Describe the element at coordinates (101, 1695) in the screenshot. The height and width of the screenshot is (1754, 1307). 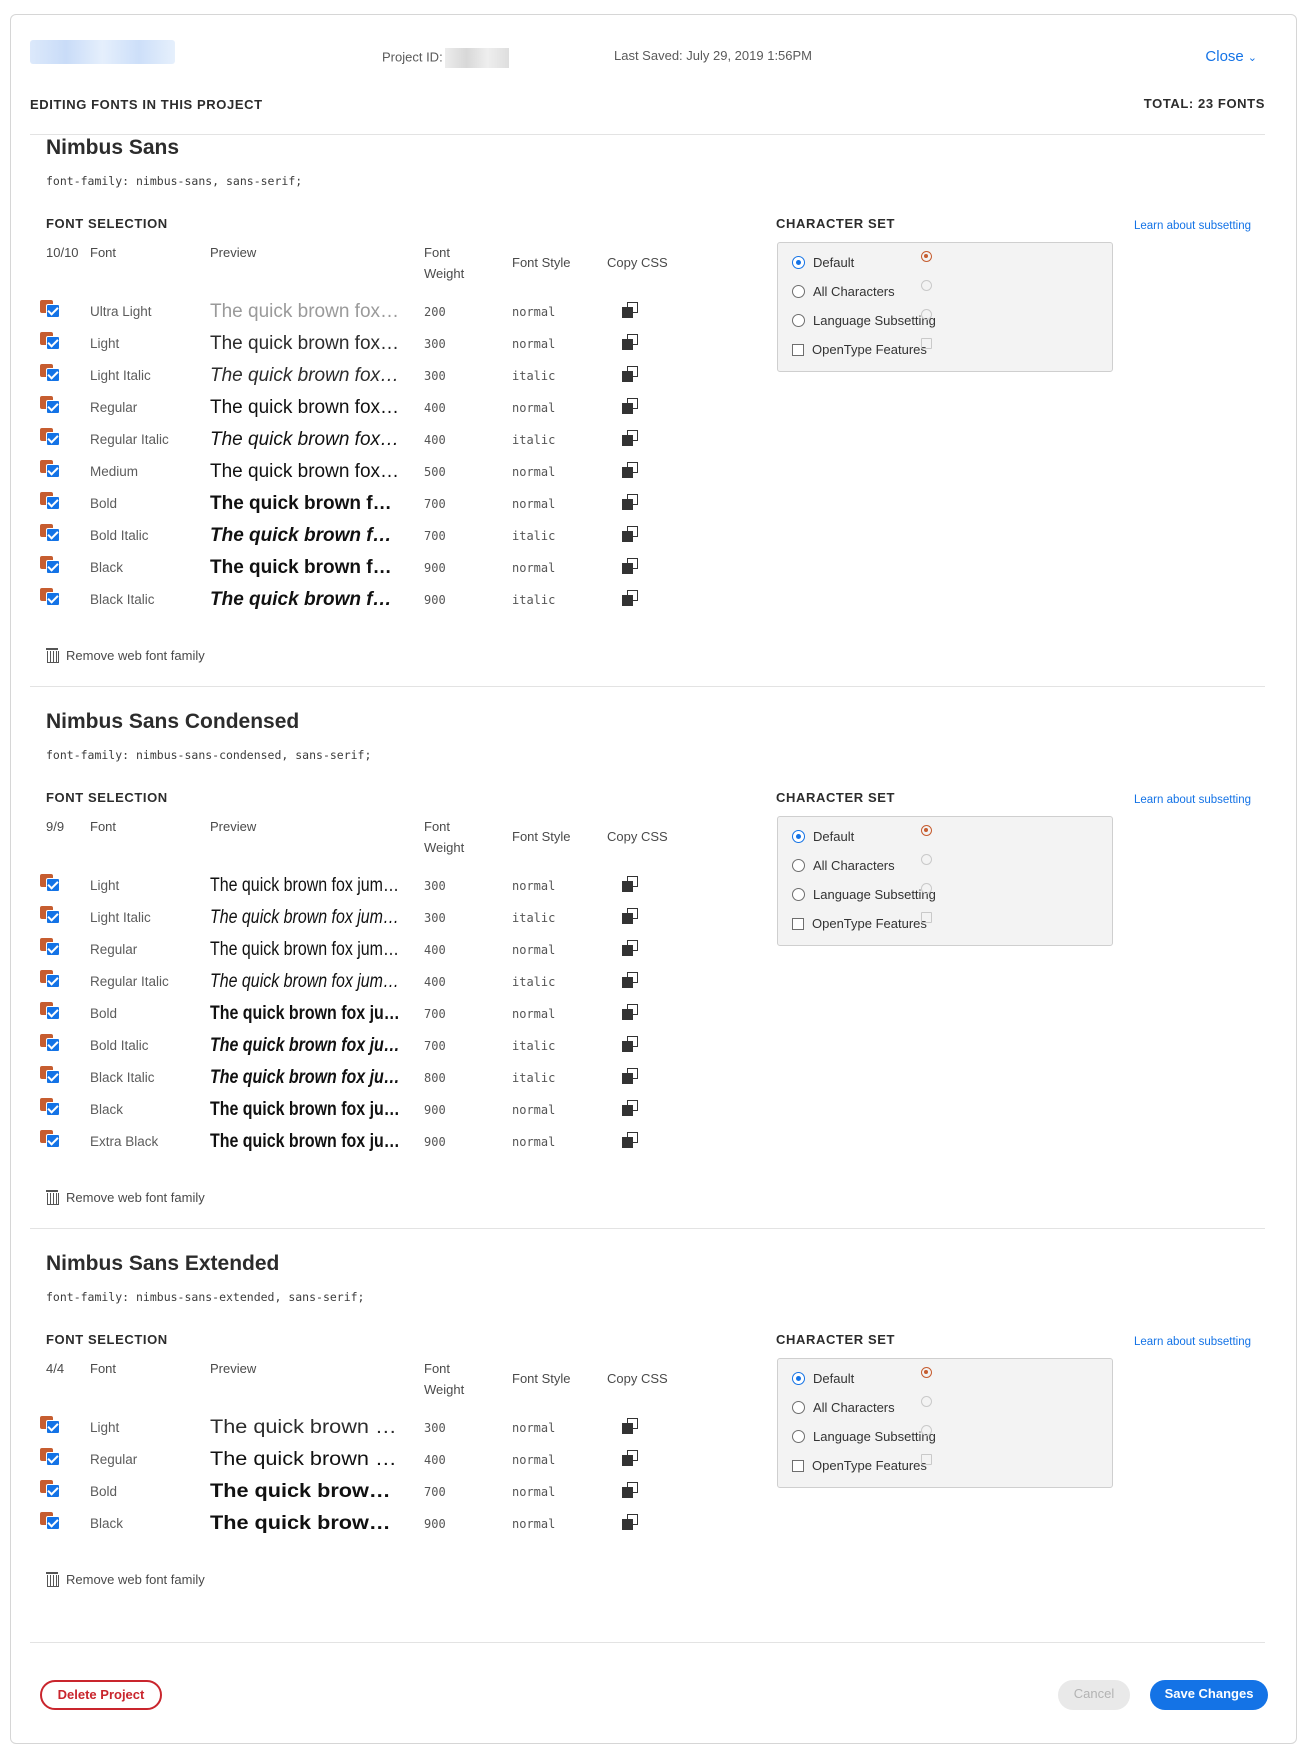
I see `delete-project-button: Delete Project` at that location.